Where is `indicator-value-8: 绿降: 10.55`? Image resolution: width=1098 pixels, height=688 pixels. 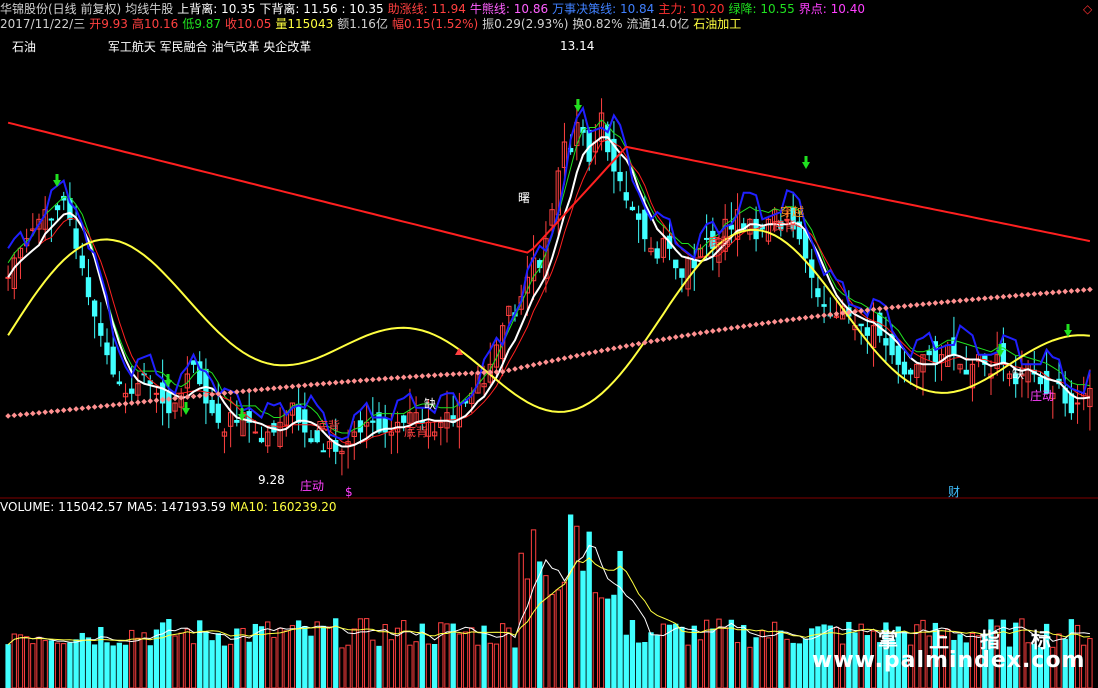 indicator-value-8: 绿降: 10.55 is located at coordinates (761, 9).